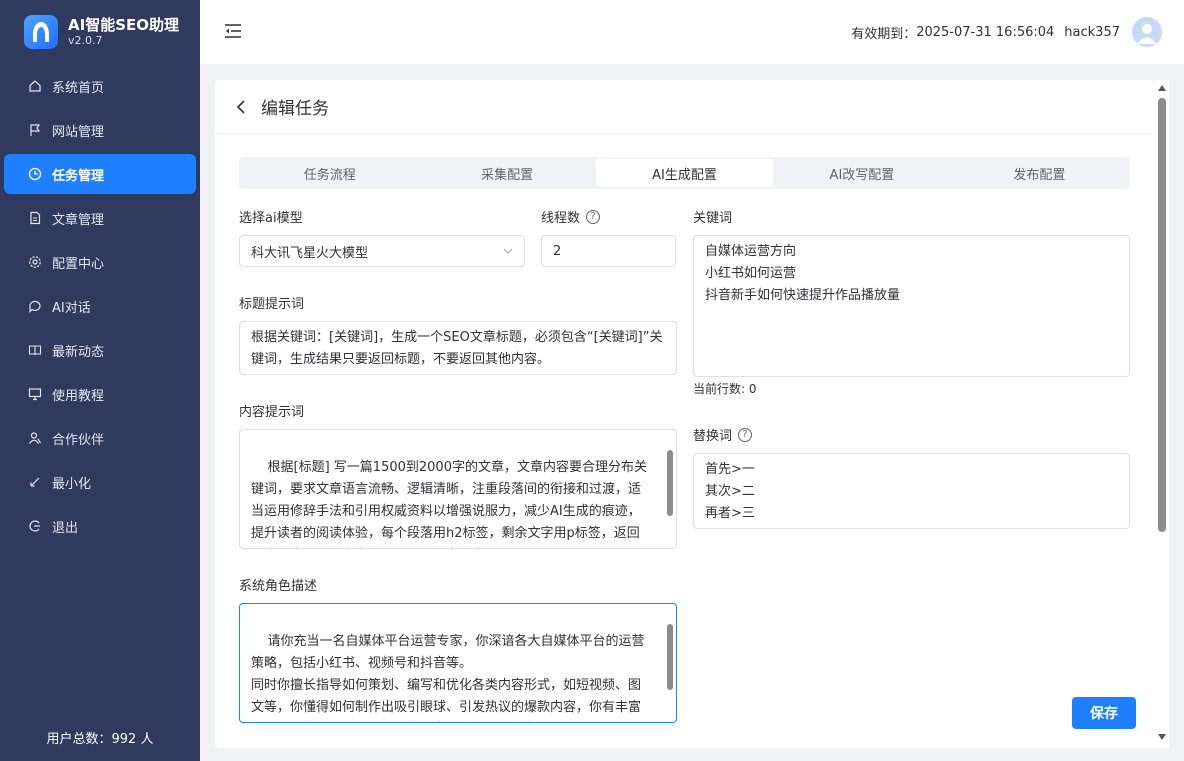 The width and height of the screenshot is (1184, 761). What do you see at coordinates (608, 251) in the screenshot?
I see `threads-input: 2` at bounding box center [608, 251].